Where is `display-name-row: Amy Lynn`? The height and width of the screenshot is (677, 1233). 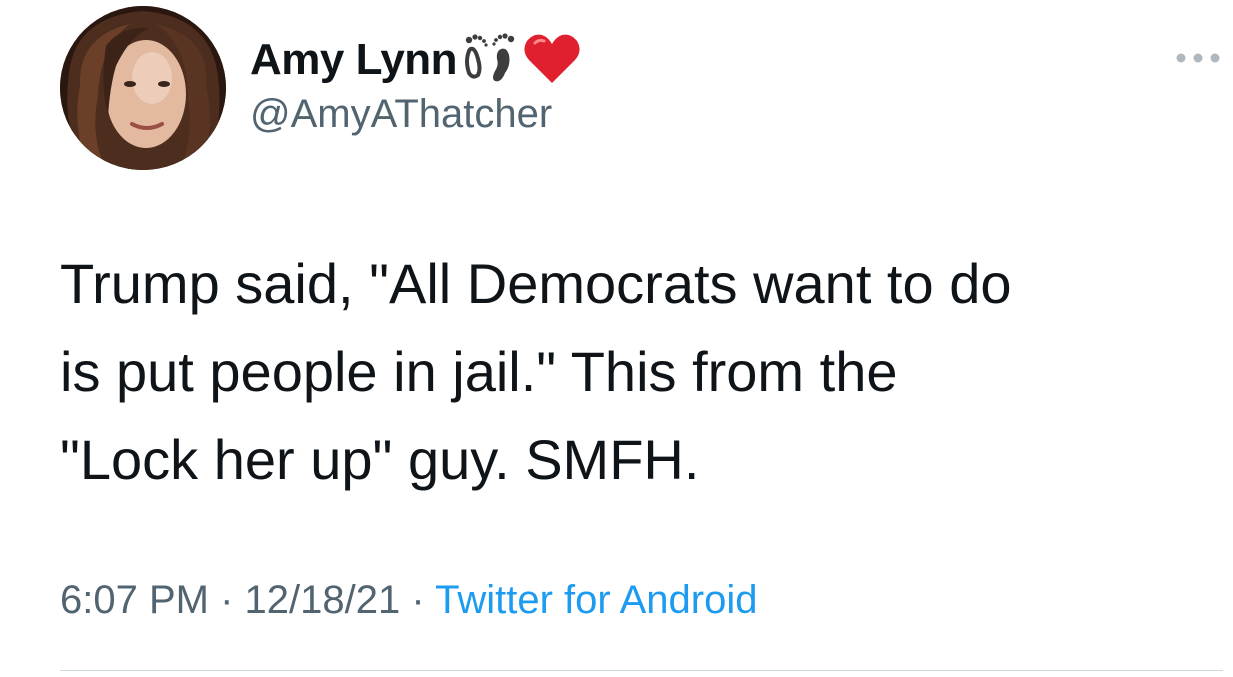
display-name-row: Amy Lynn is located at coordinates (415, 60).